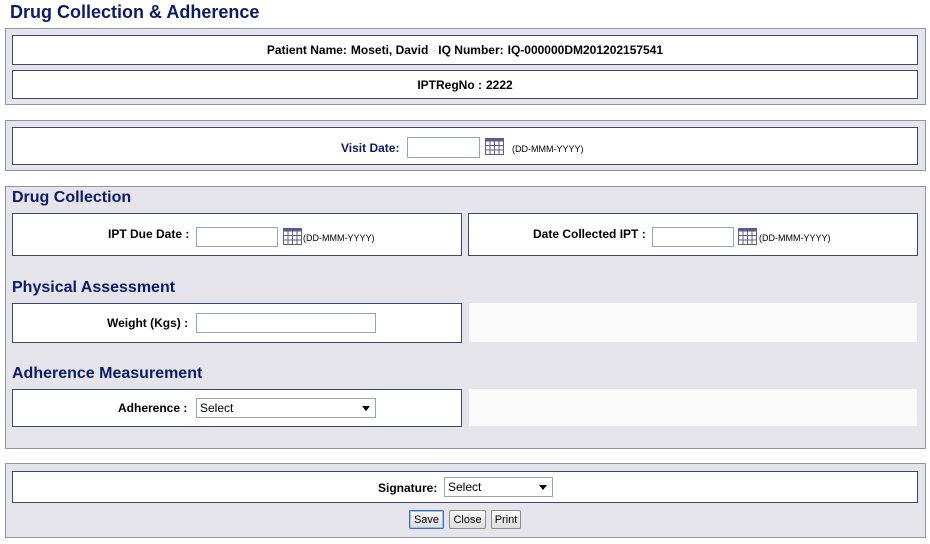 Image resolution: width=930 pixels, height=544 pixels. Describe the element at coordinates (135, 12) in the screenshot. I see `page-title: Drug Collection & Adherence` at that location.